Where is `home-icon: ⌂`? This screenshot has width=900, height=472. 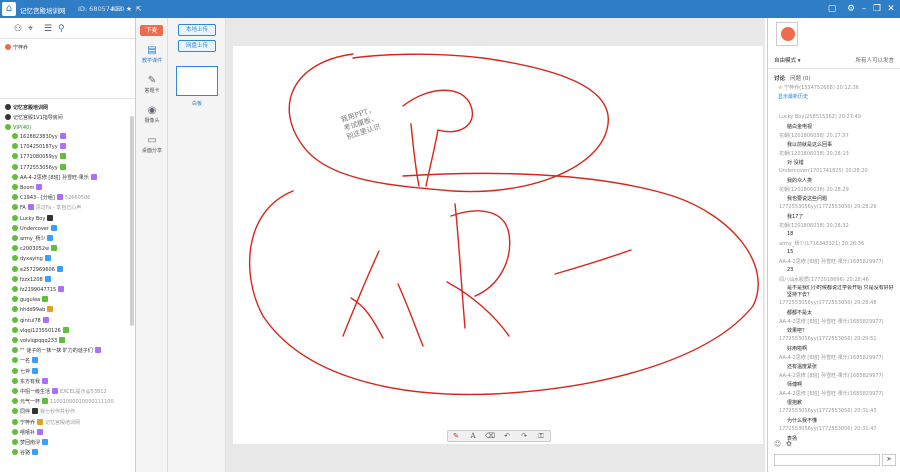
home-icon: ⌂ is located at coordinates (9, 9).